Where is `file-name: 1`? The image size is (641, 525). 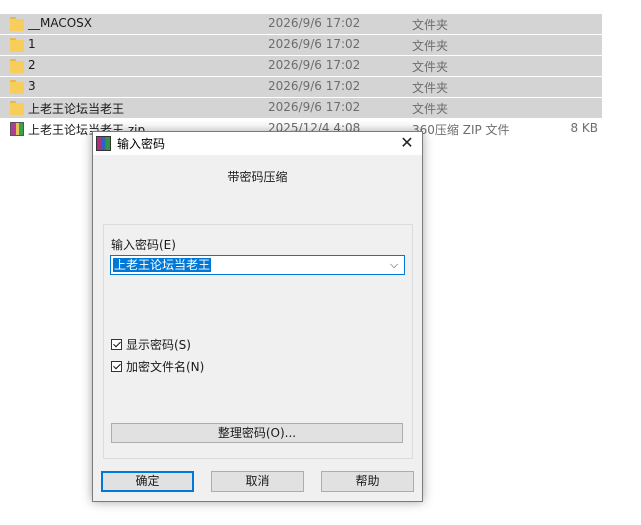 file-name: 1 is located at coordinates (32, 44).